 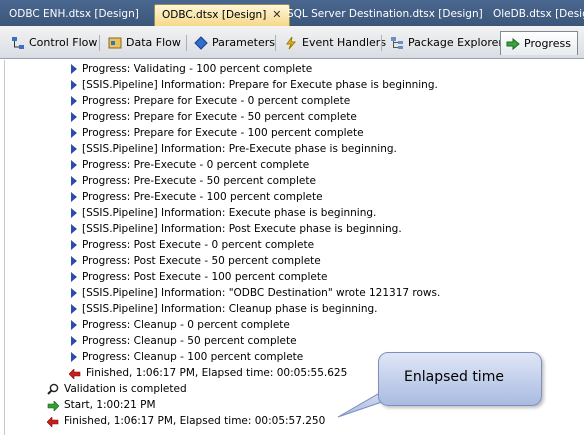 What do you see at coordinates (117, 389) in the screenshot?
I see `validation-row: Validation is completed` at bounding box center [117, 389].